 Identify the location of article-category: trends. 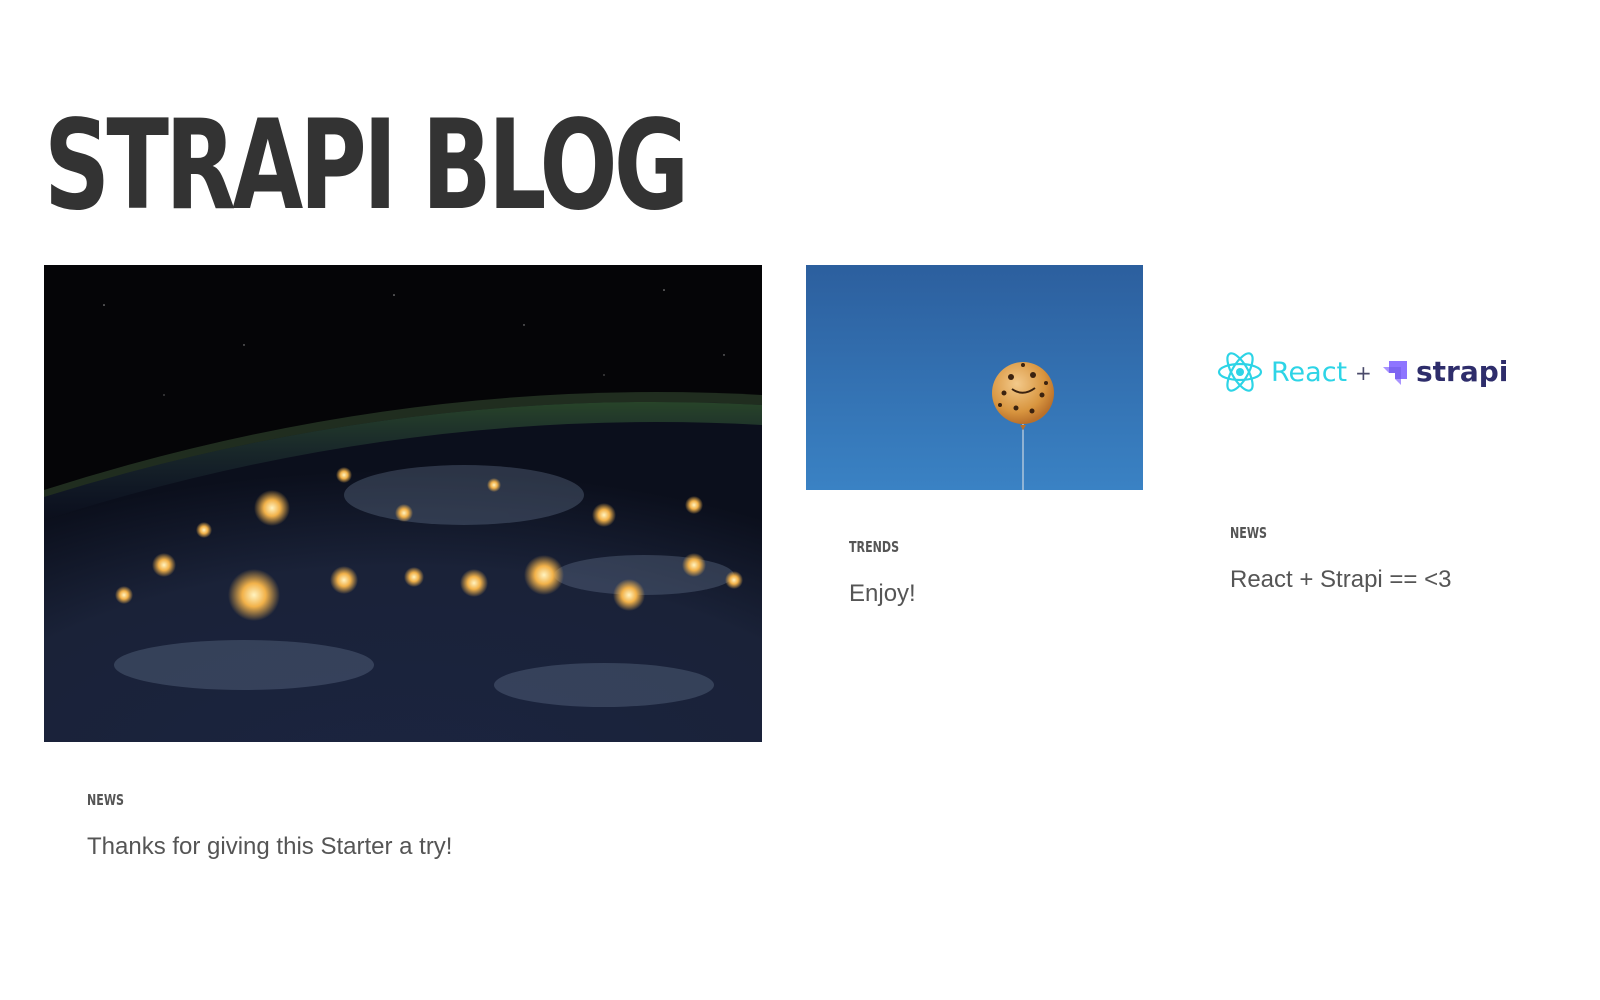
(874, 547).